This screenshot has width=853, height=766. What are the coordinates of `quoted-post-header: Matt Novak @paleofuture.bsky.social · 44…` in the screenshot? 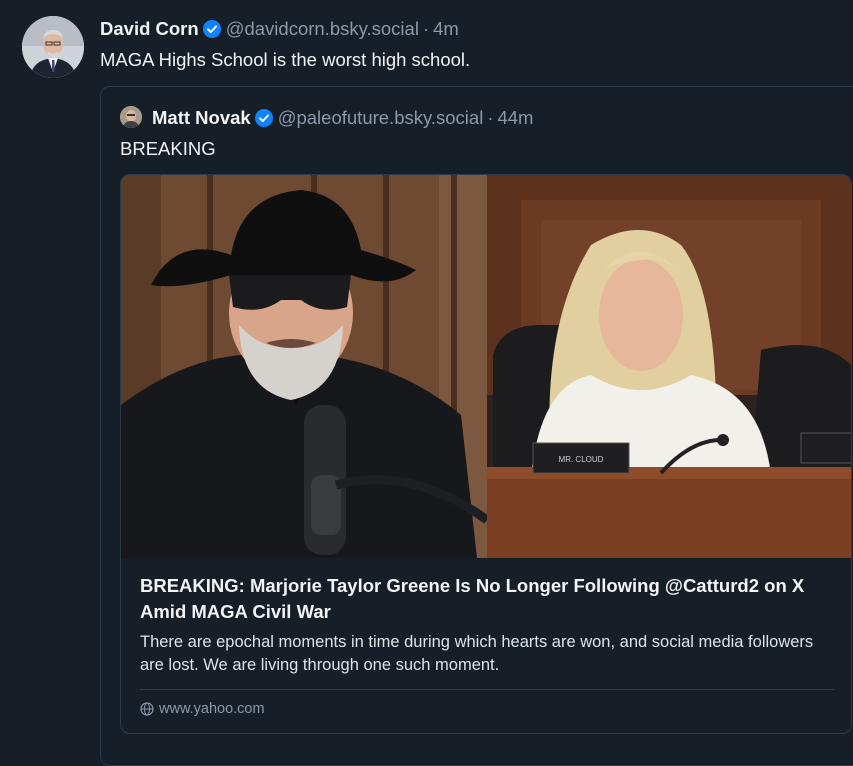 It's located at (342, 118).